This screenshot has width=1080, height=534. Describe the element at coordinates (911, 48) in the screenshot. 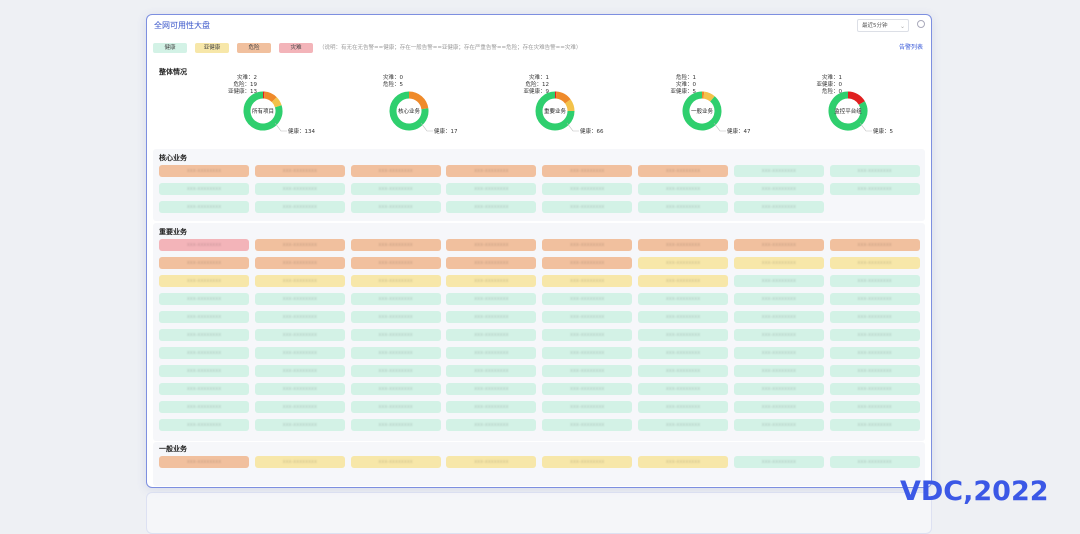

I see `alarm-list-link: 告警列表` at that location.